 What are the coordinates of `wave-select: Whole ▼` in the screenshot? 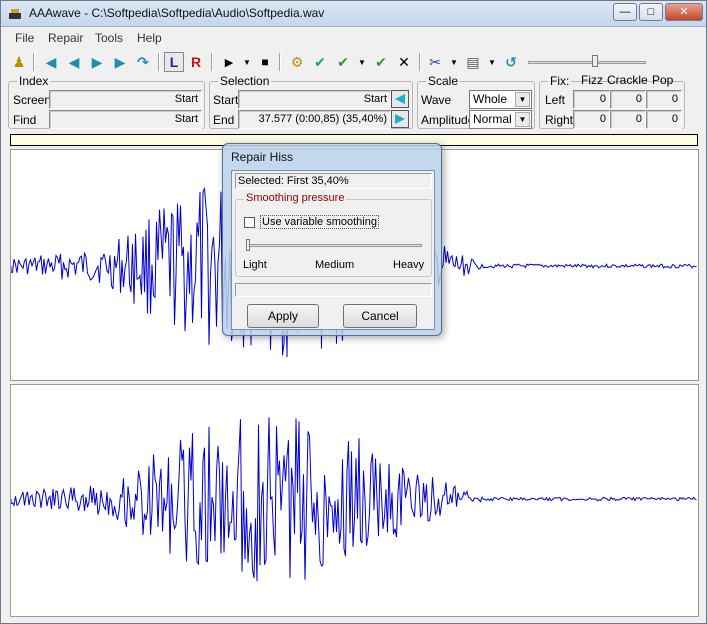 It's located at (500, 99).